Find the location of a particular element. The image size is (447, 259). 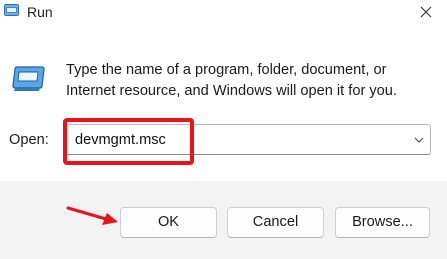

annotation-highlight-box is located at coordinates (128, 141).